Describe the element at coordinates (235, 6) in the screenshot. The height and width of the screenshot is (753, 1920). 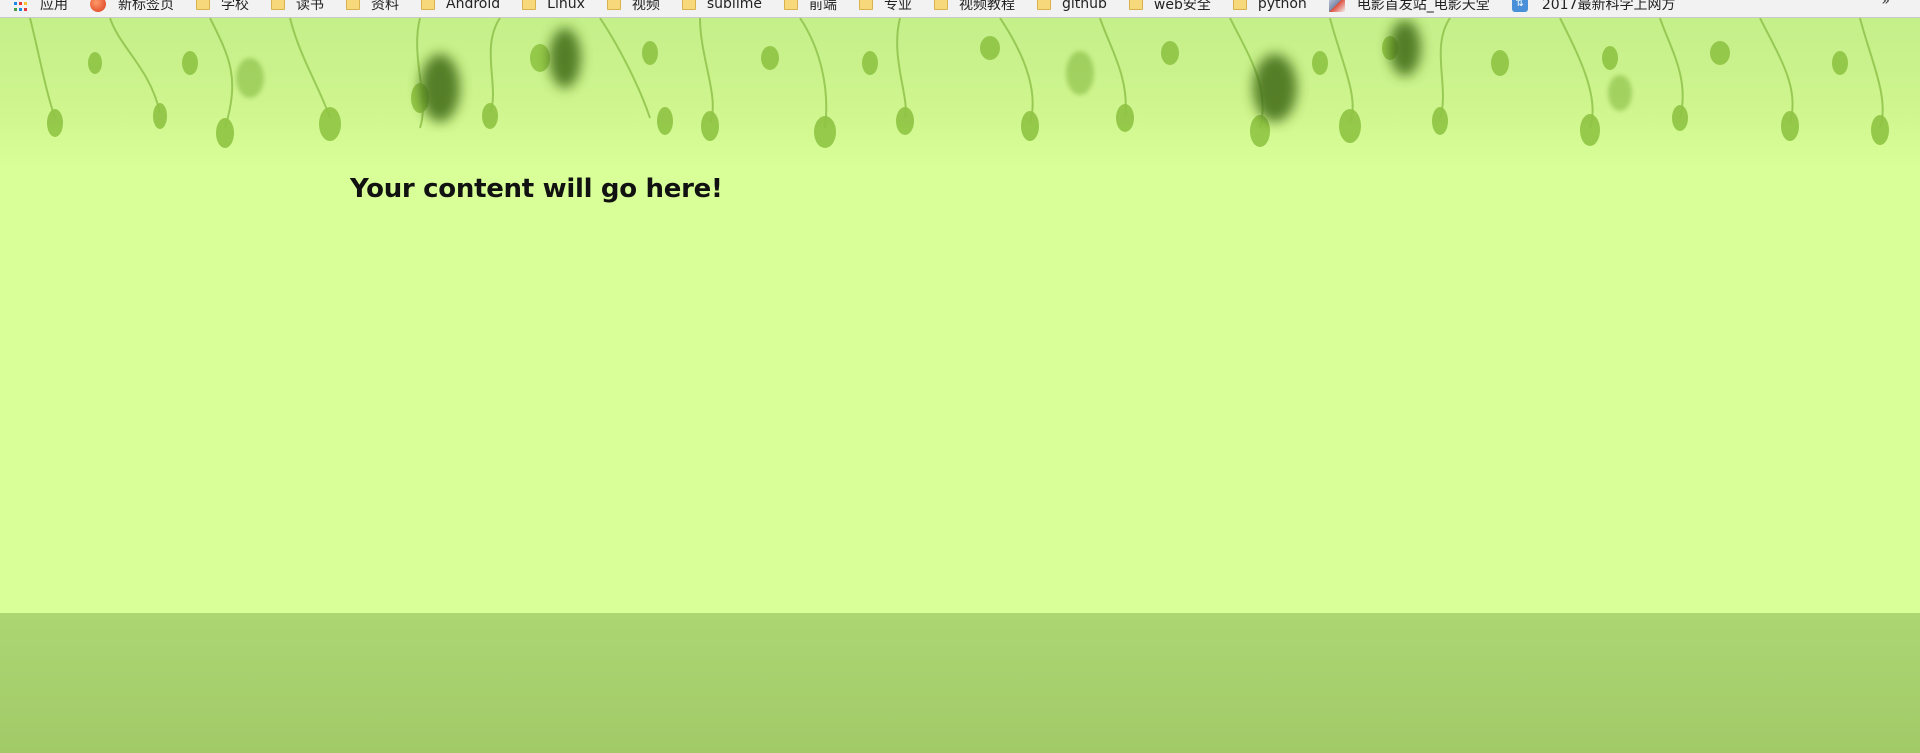
I see `bookmark-label: 学校` at that location.